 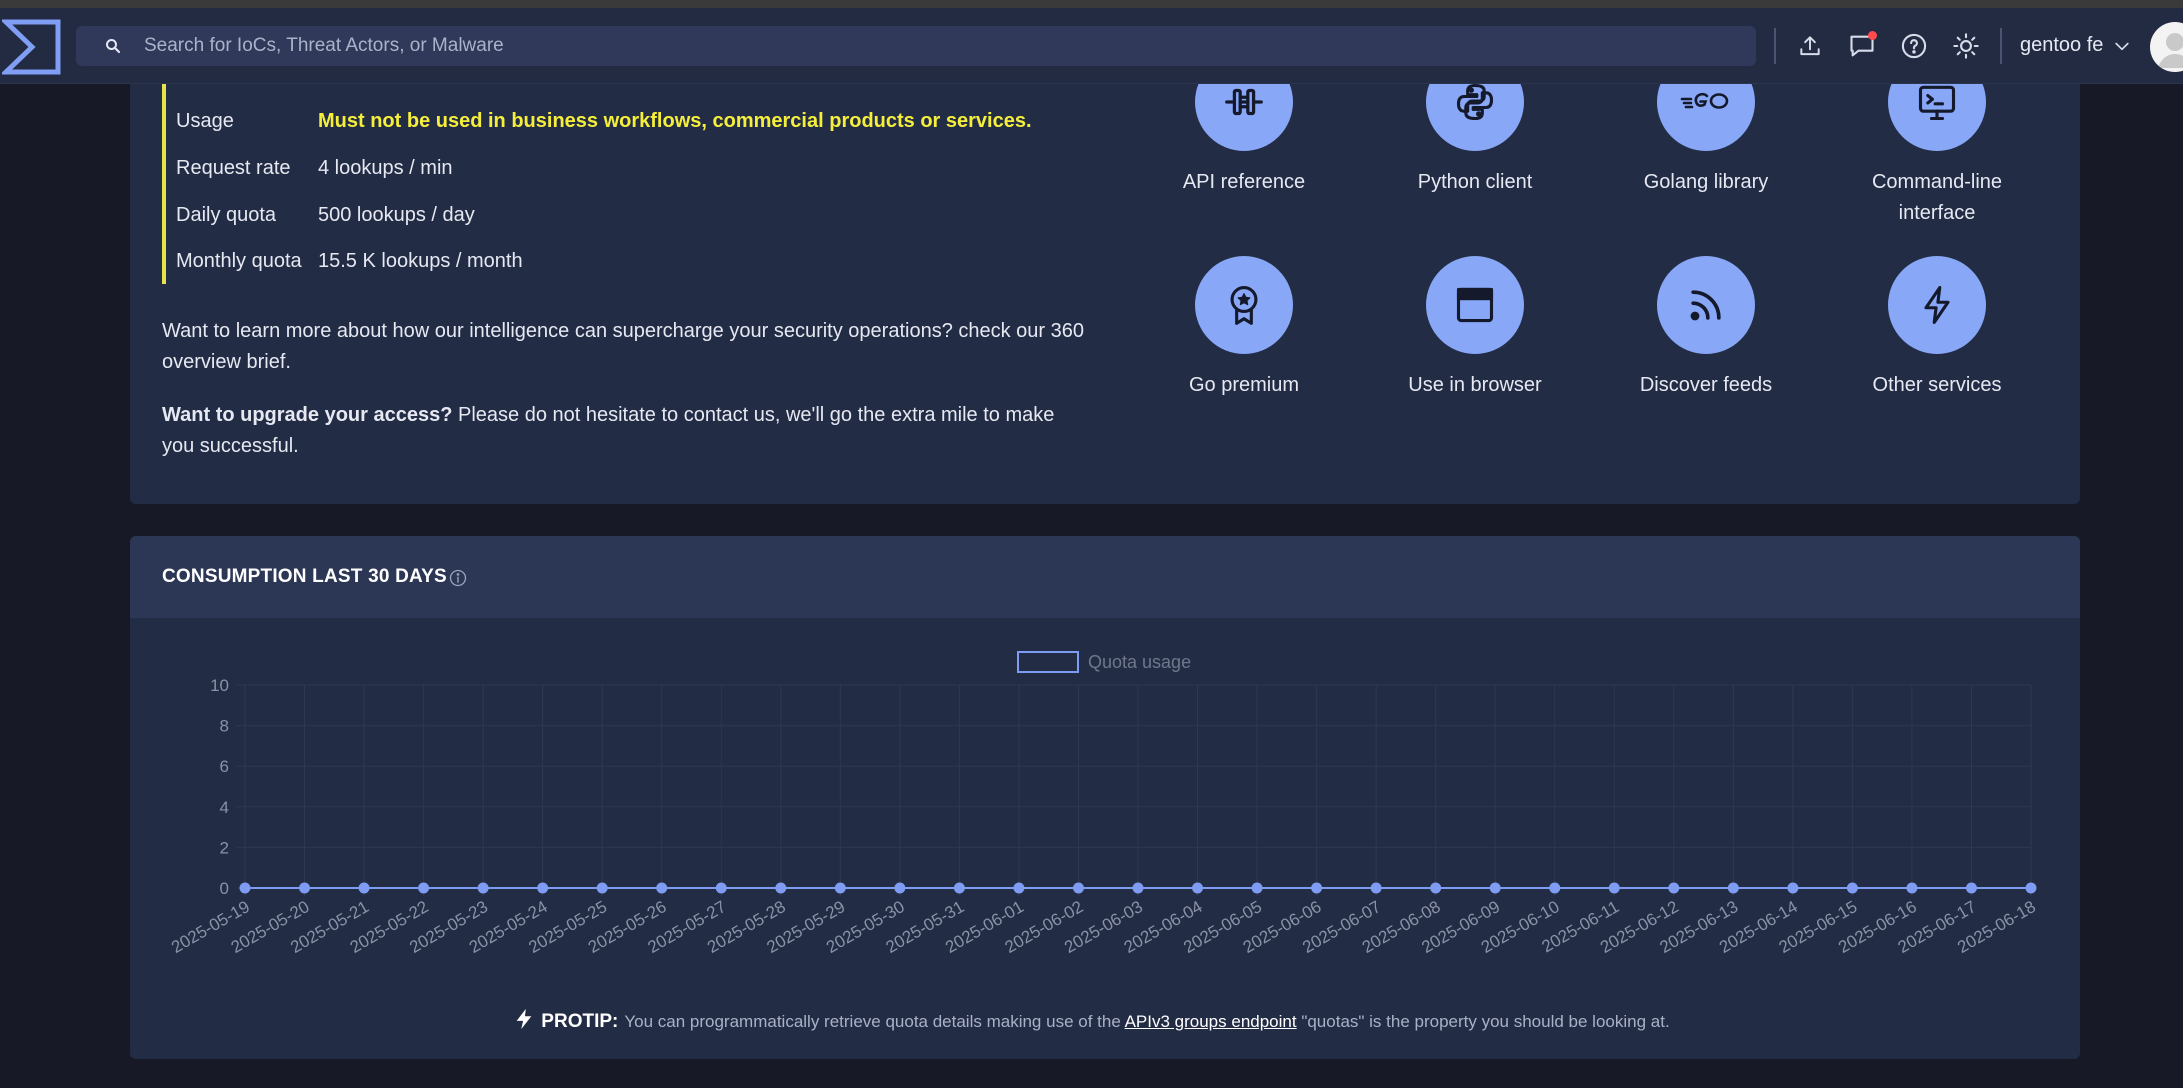 I want to click on y-tick-label: 10, so click(x=219, y=685).